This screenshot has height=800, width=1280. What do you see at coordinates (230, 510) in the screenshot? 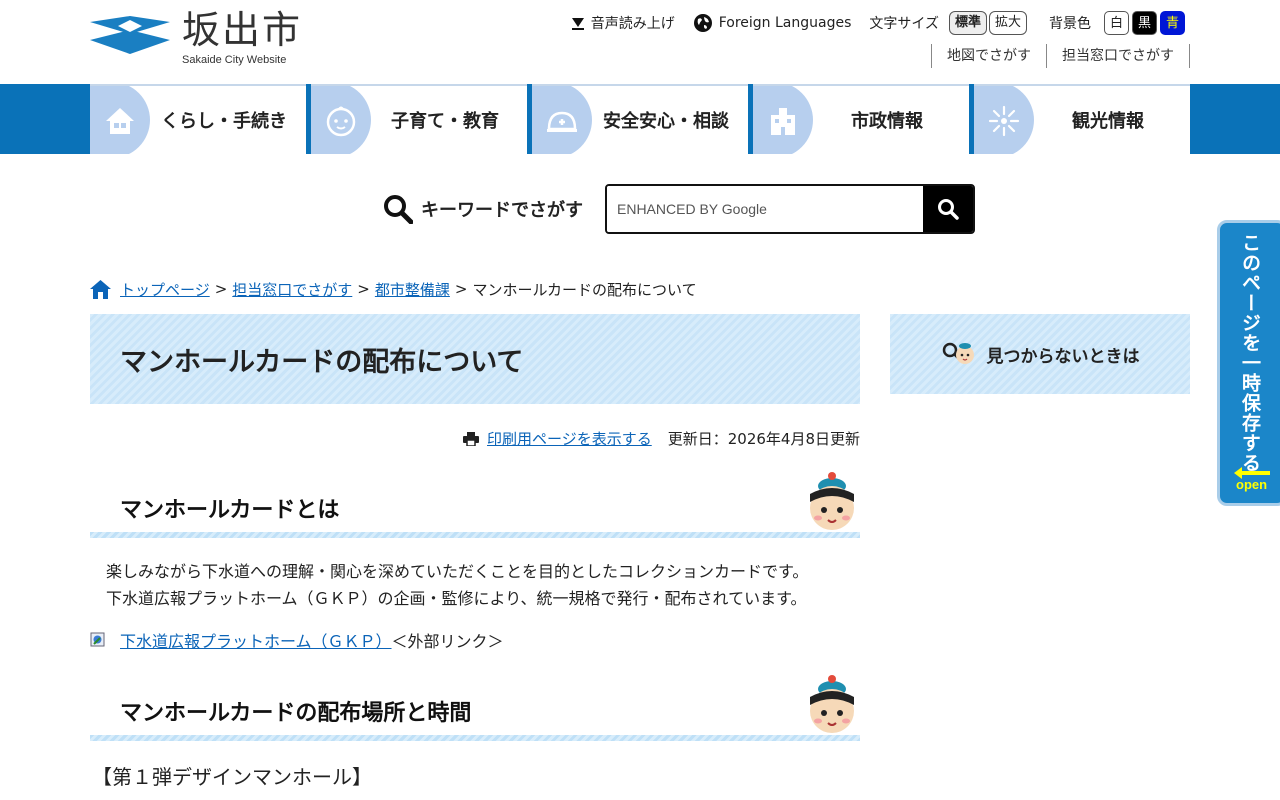
I see `section-title-1: マンホールカードとは` at bounding box center [230, 510].